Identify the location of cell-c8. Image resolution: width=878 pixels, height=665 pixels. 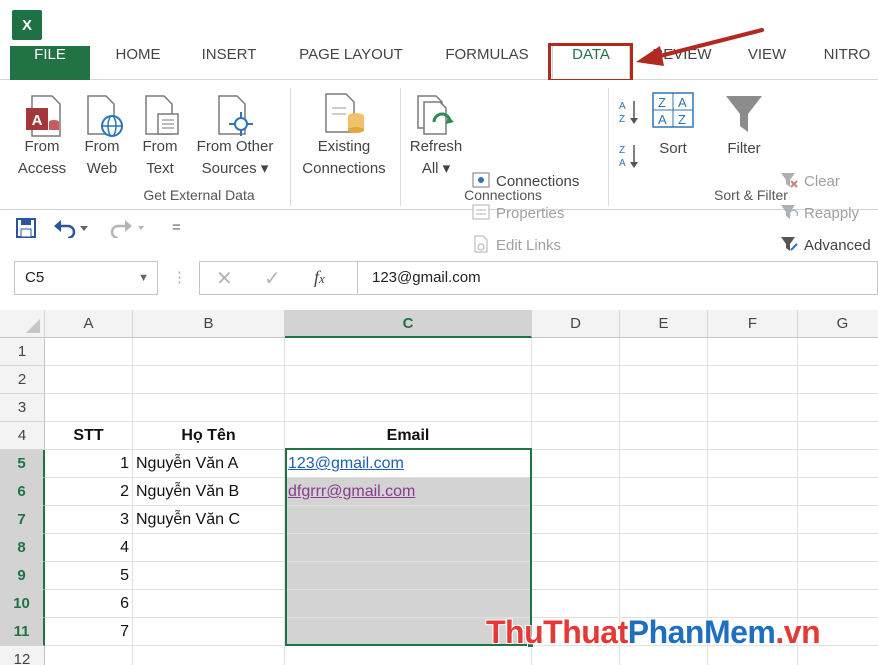
(408, 548).